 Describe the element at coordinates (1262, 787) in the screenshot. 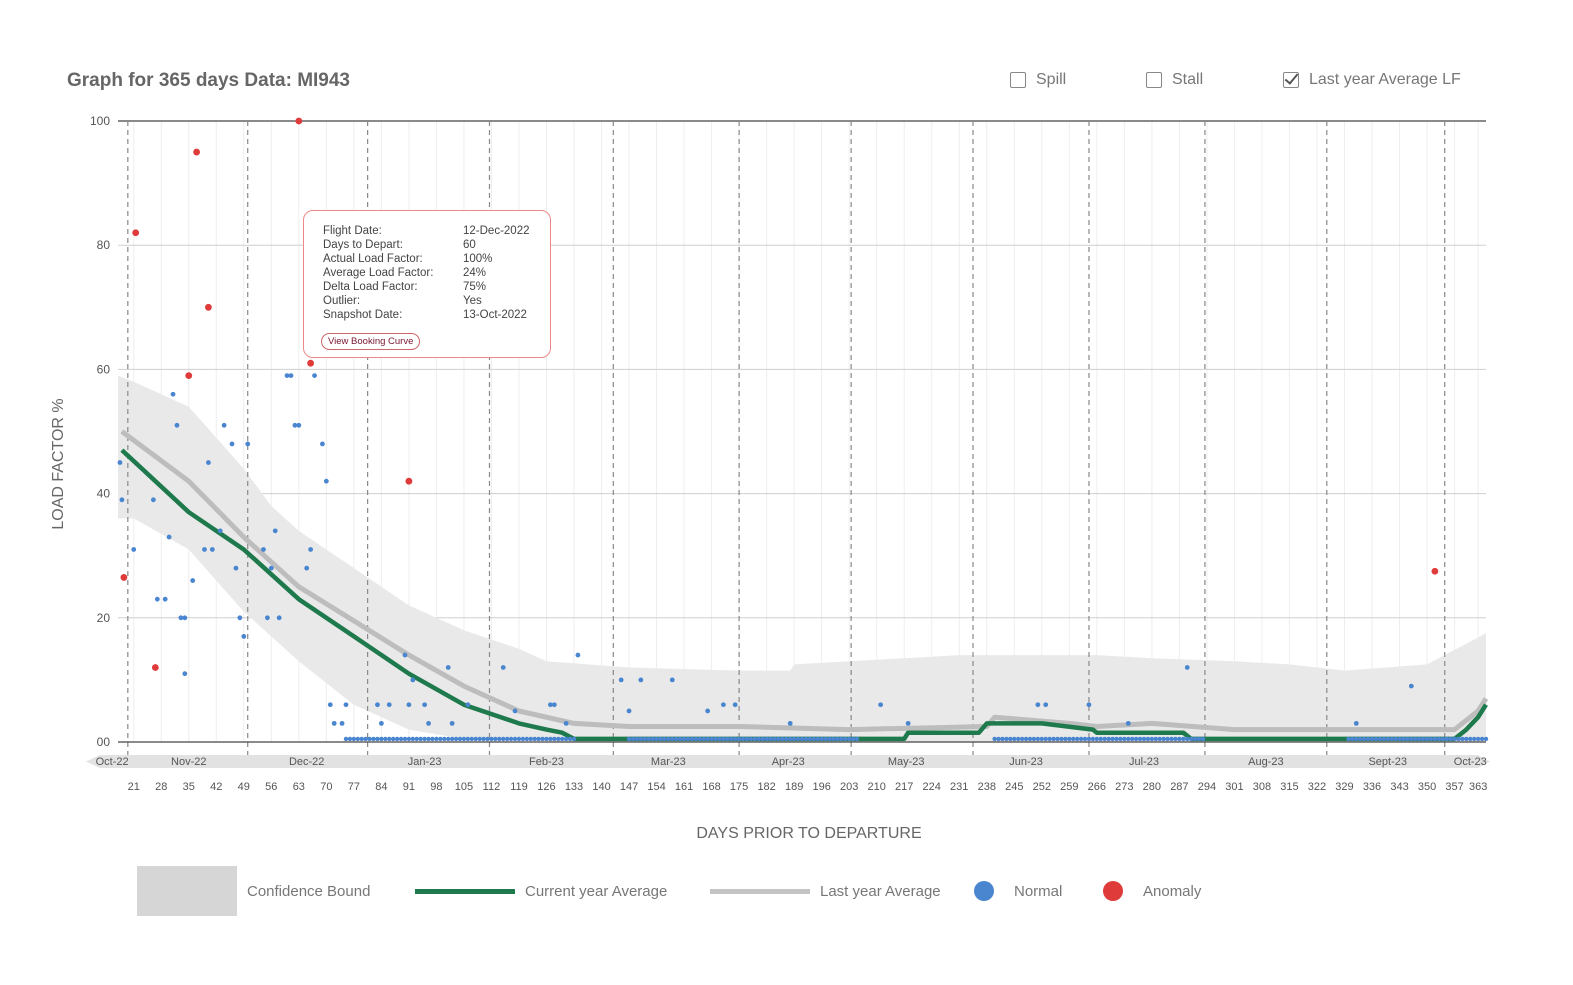

I see `x-tick-label: 308` at that location.